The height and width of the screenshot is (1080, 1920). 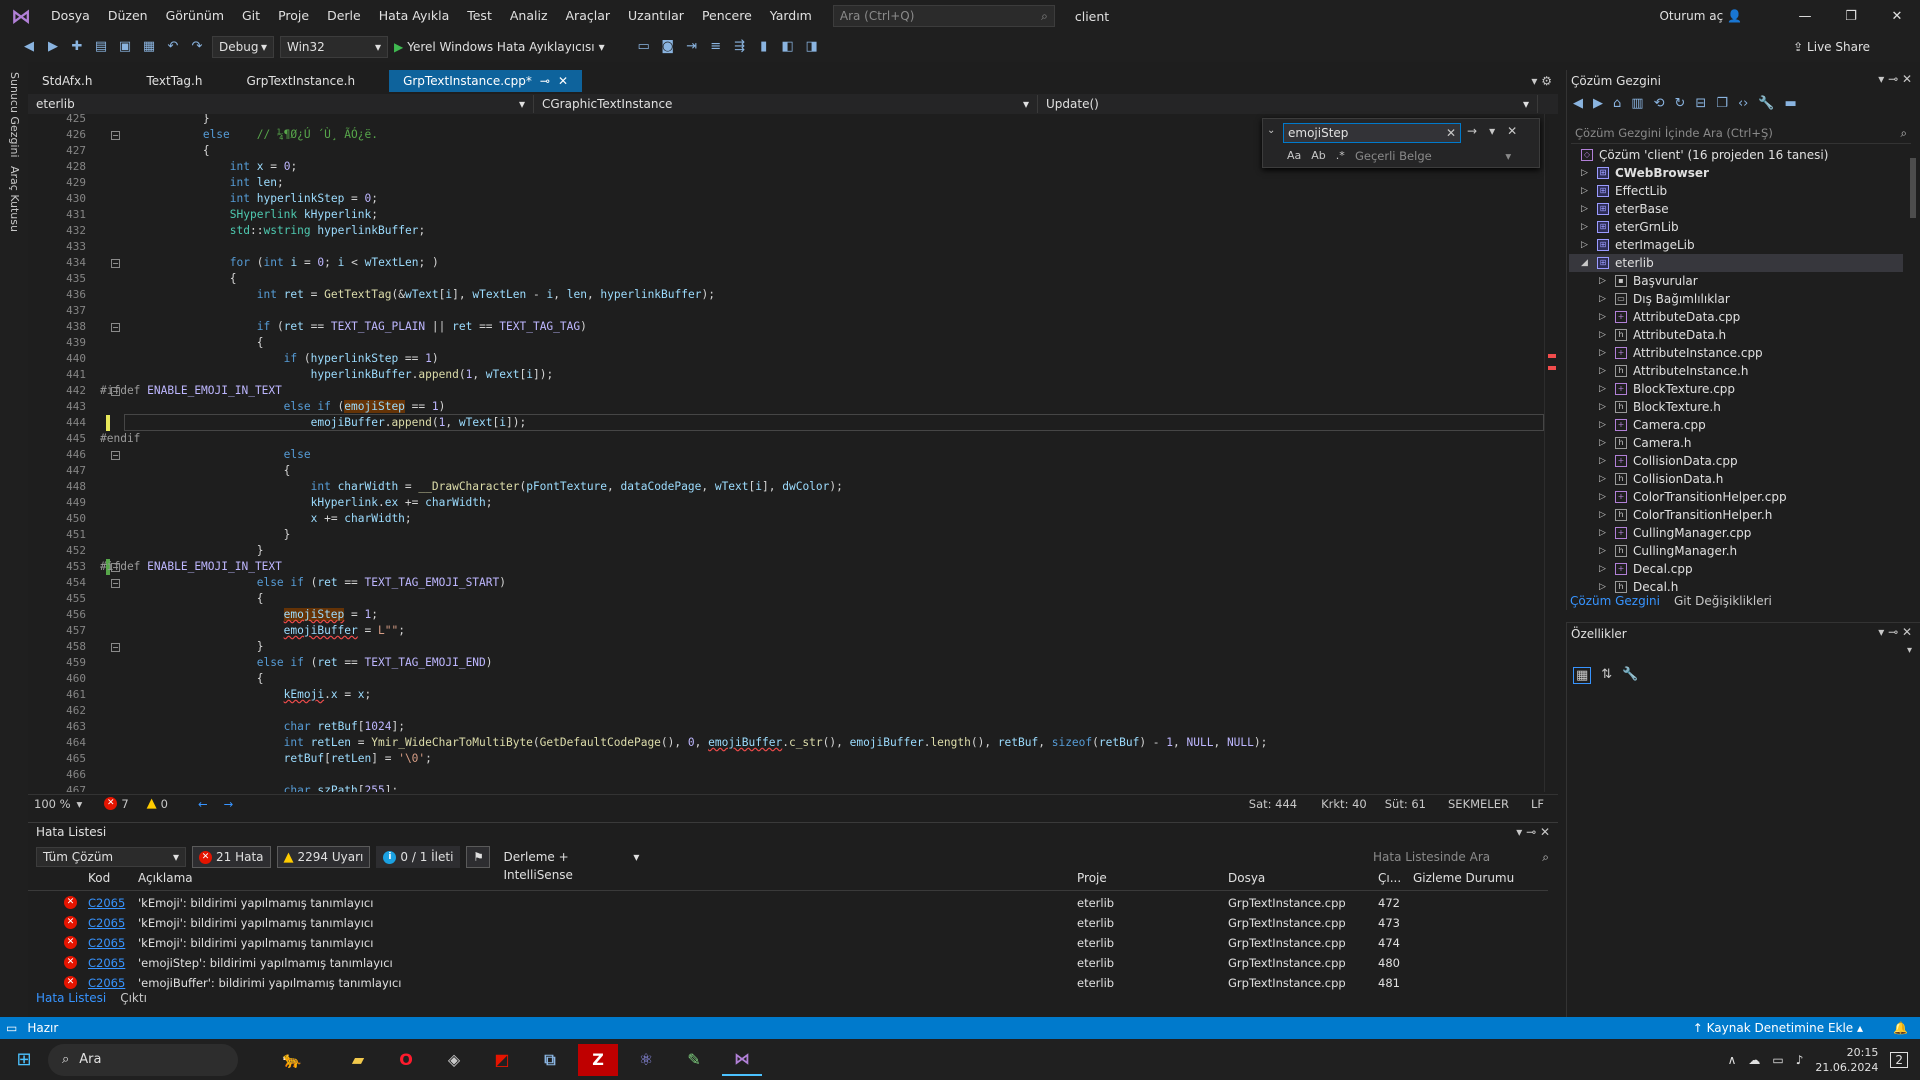 I want to click on menu-araclar: Araçlar, so click(x=588, y=16).